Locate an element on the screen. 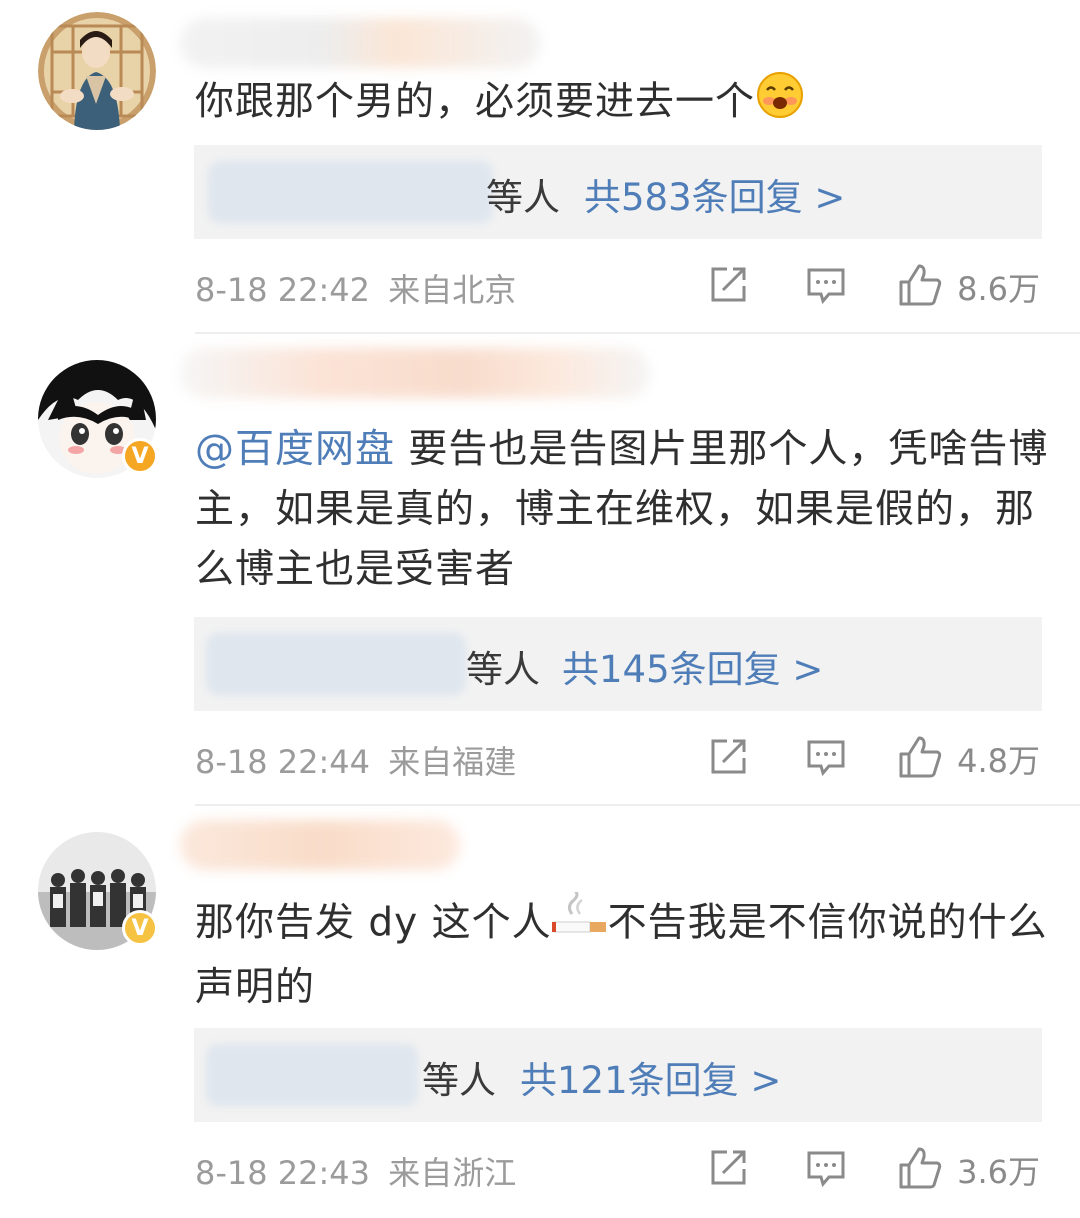 This screenshot has height=1218, width=1080. comment-actions: 4.8万 is located at coordinates (873, 759).